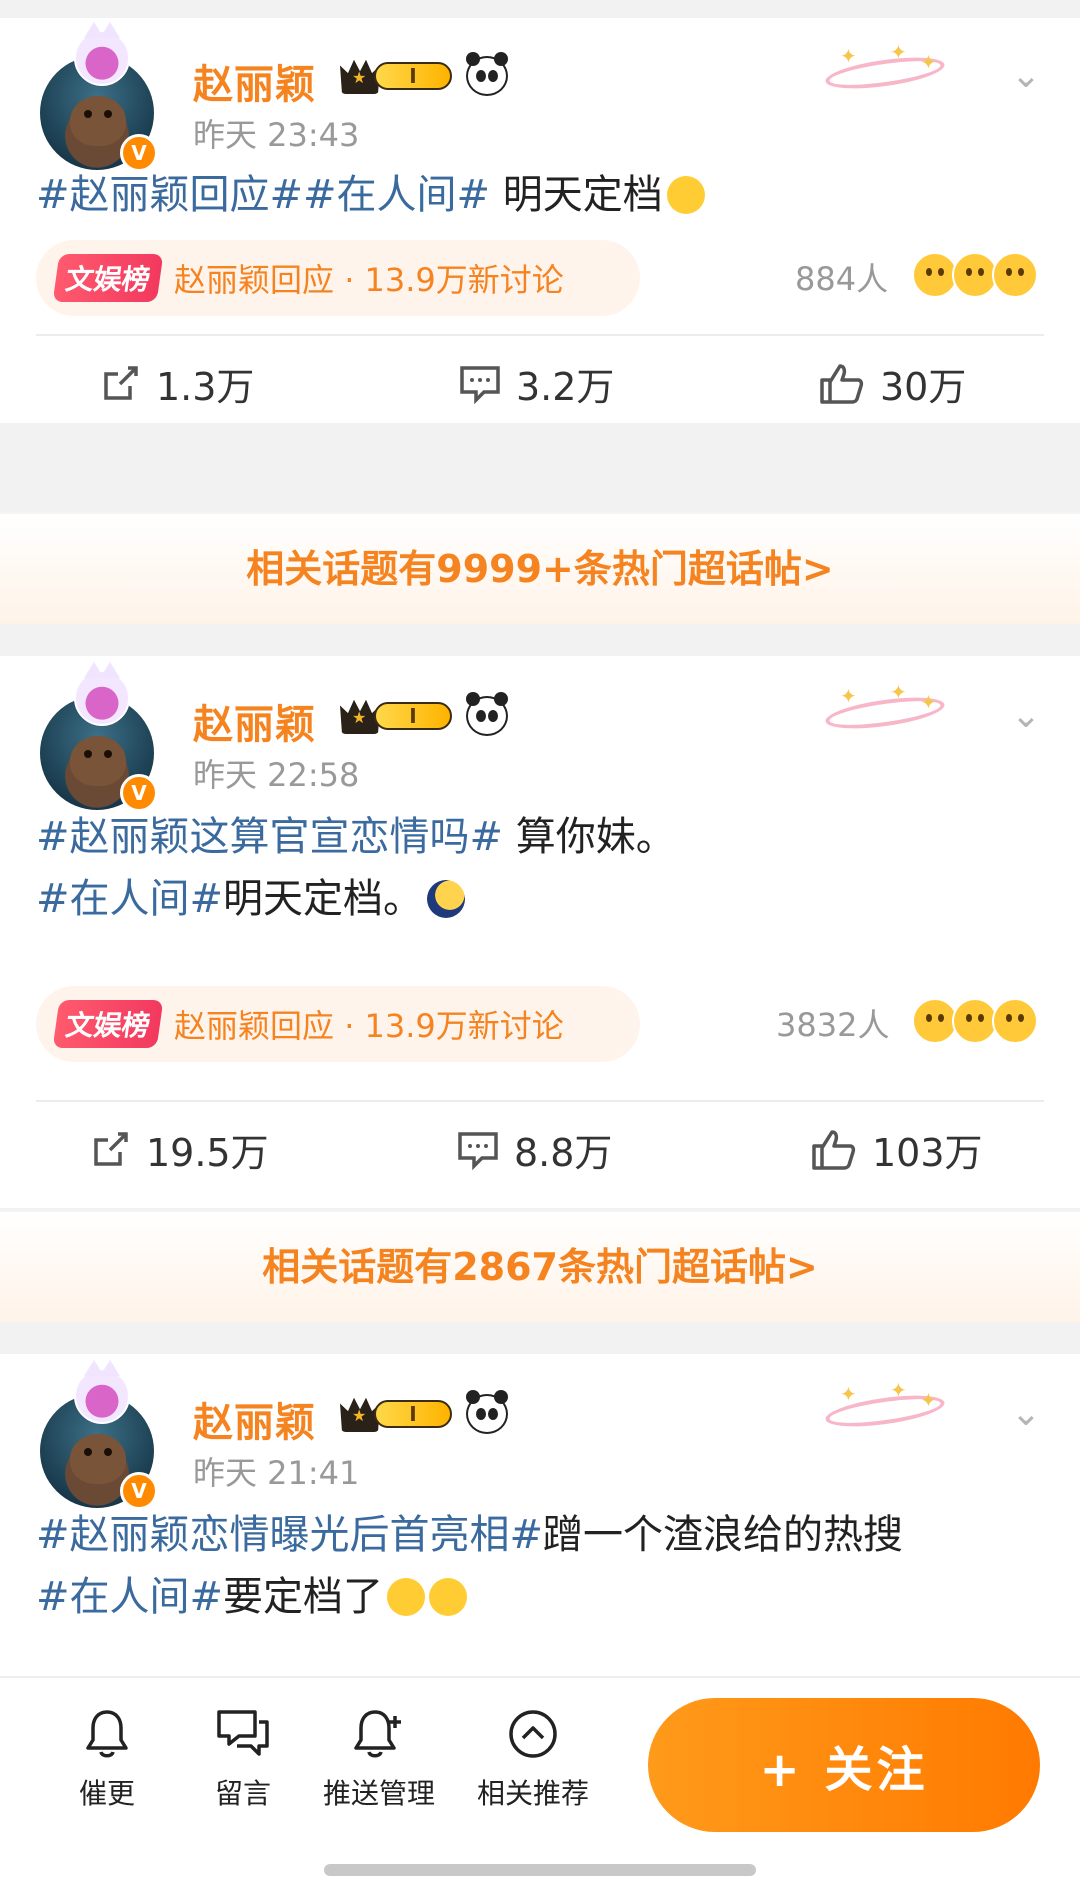 This screenshot has width=1080, height=1894. I want to click on post-time: 昨天 21:41, so click(276, 1473).